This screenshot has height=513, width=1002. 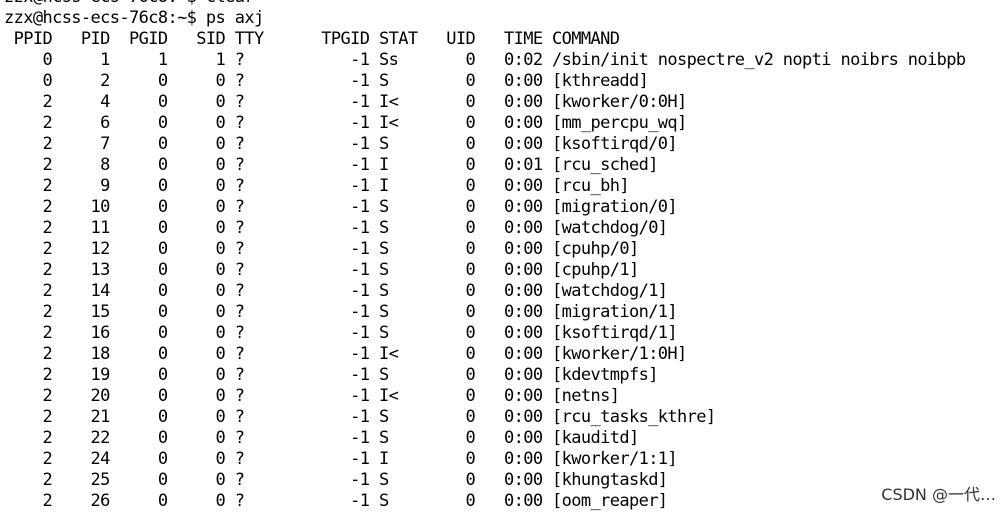 I want to click on process-row: 2 10 0 0 ? -1 S 0 0:00 [migration/0], so click(x=341, y=207).